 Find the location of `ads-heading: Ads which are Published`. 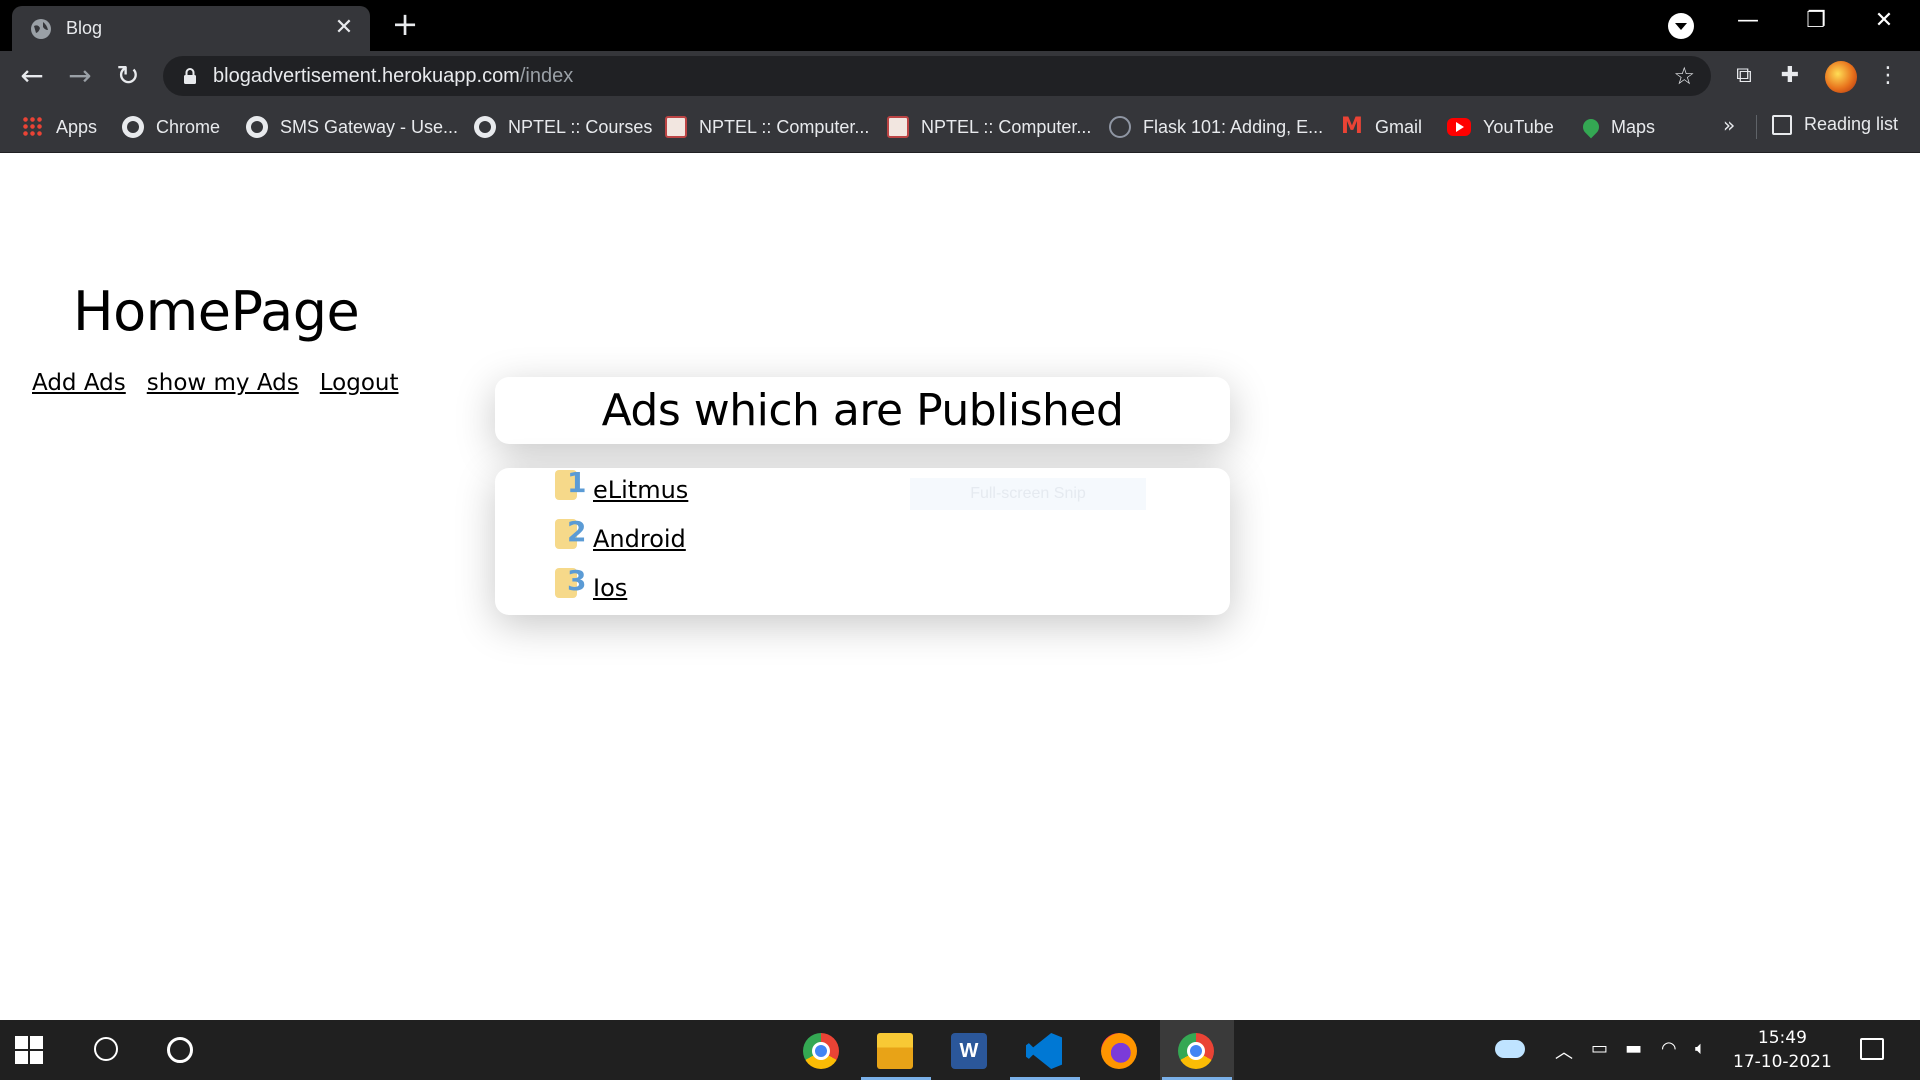

ads-heading: Ads which are Published is located at coordinates (862, 410).